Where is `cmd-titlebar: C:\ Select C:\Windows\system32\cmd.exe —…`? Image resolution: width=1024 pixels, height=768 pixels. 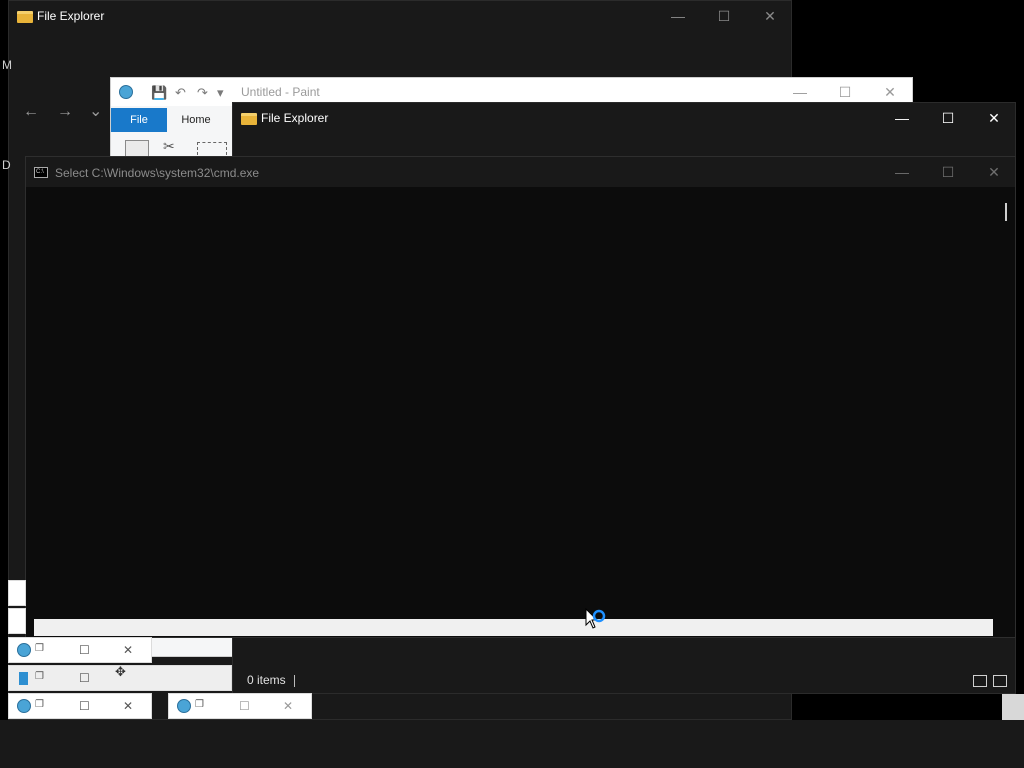
cmd-titlebar: C:\ Select C:\Windows\system32\cmd.exe —… is located at coordinates (520, 172).